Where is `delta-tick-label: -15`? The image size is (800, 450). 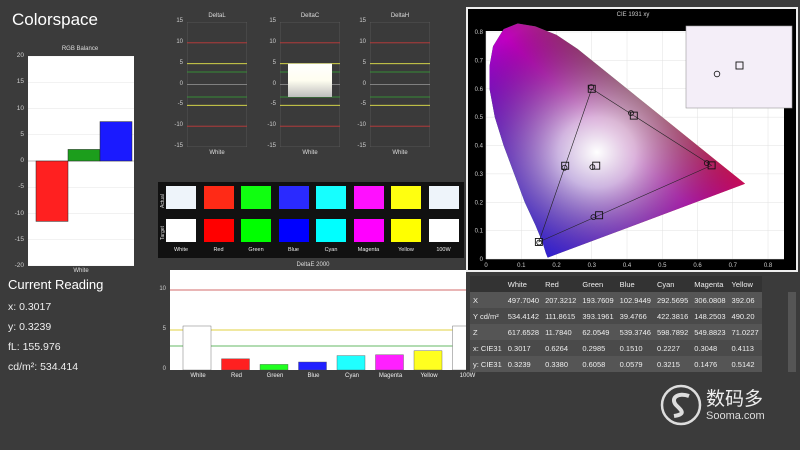
delta-tick-label: -15 is located at coordinates (361, 146).